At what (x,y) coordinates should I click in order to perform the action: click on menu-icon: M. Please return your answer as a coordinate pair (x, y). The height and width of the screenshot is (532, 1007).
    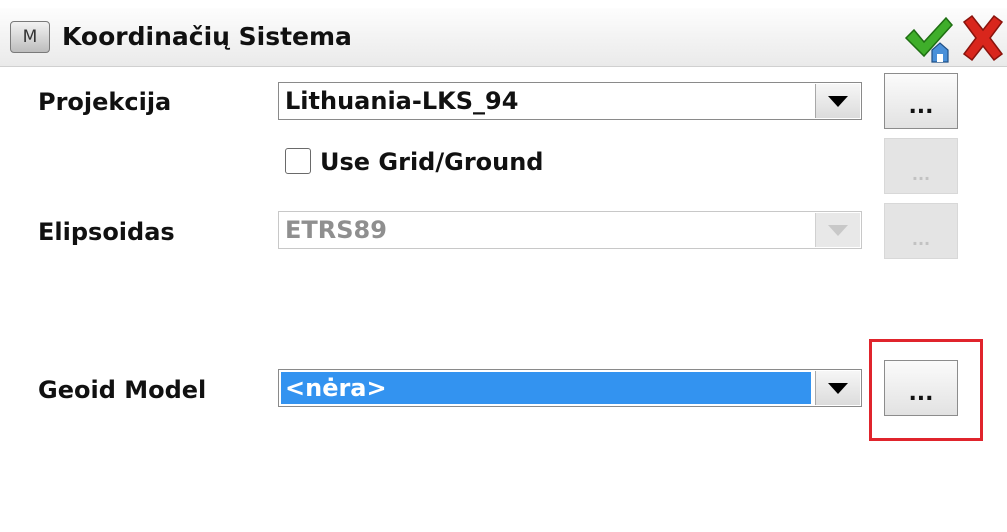
    Looking at the image, I should click on (30, 37).